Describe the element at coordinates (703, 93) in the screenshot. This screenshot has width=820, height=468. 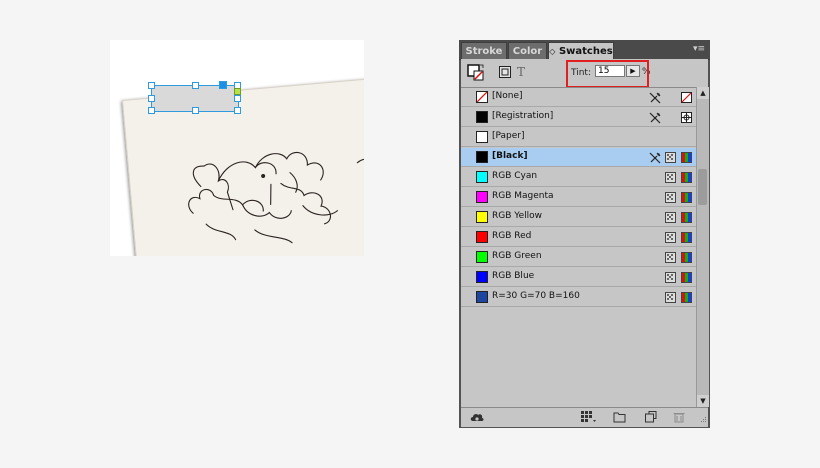
I see `scroll-up-icon: ▲` at that location.